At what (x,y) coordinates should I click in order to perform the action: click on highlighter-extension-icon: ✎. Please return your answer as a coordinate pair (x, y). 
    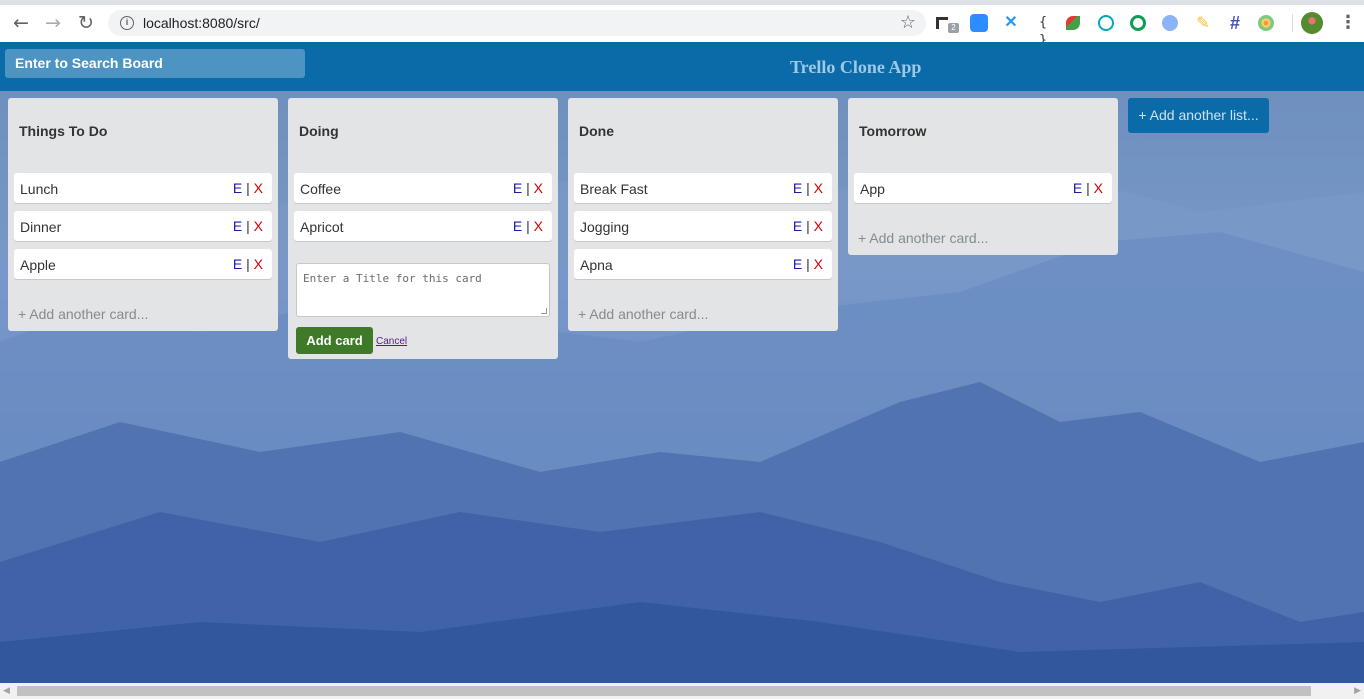
    Looking at the image, I should click on (1203, 23).